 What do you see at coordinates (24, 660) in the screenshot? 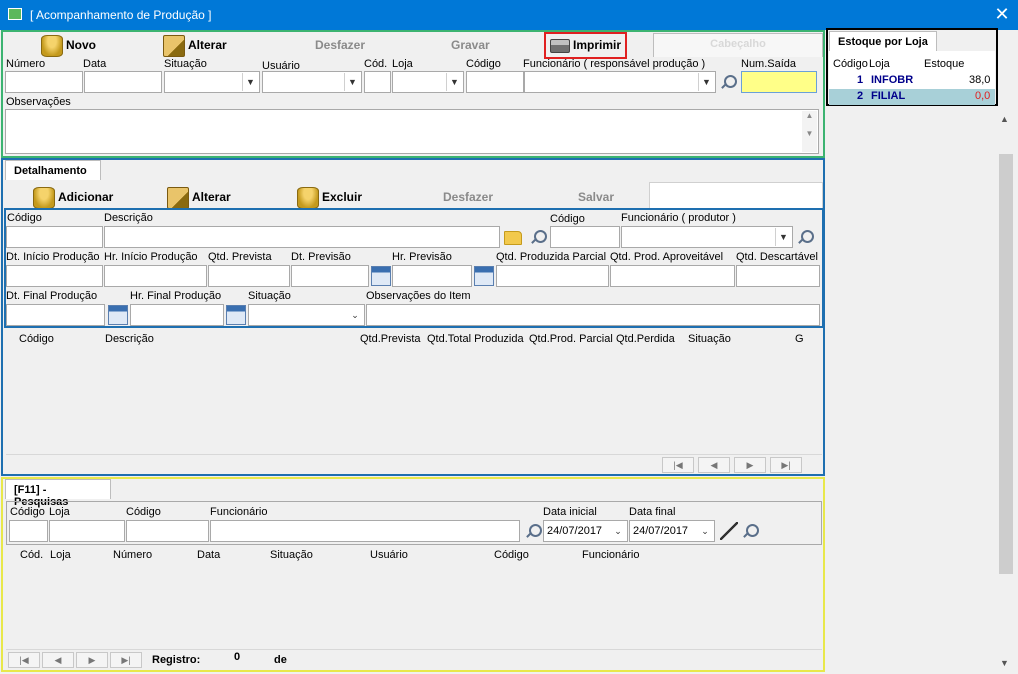
I see `pesq-first-button: |◀` at bounding box center [24, 660].